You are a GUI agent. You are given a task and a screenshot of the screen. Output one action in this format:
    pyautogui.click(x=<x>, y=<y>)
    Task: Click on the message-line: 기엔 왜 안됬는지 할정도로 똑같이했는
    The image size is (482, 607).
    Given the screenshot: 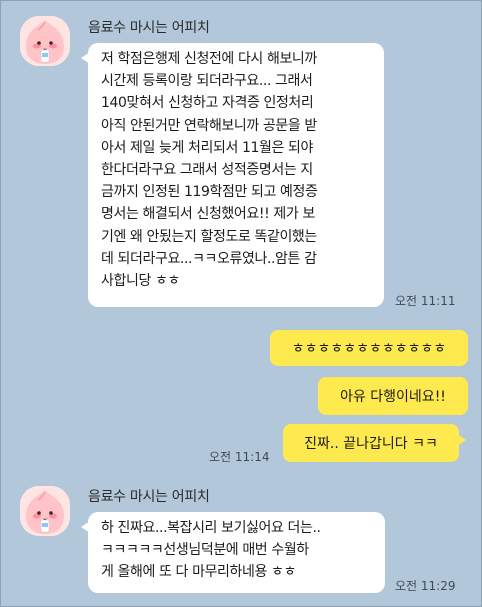 What is the action you would take?
    pyautogui.click(x=209, y=236)
    